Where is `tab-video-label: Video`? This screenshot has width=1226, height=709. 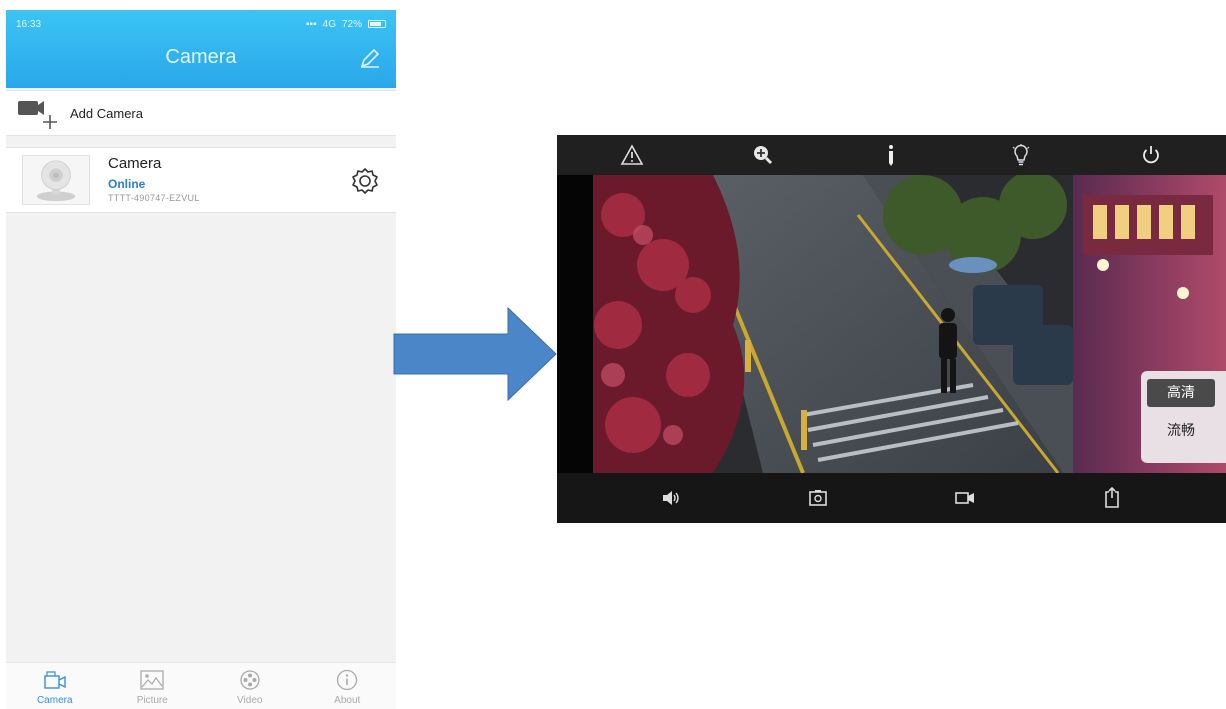
tab-video-label: Video is located at coordinates (250, 700).